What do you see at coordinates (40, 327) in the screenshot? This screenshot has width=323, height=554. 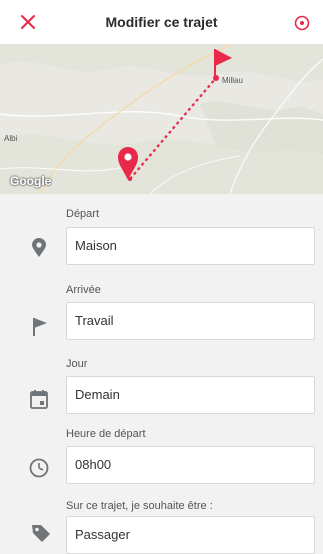 I see `flag-icon` at bounding box center [40, 327].